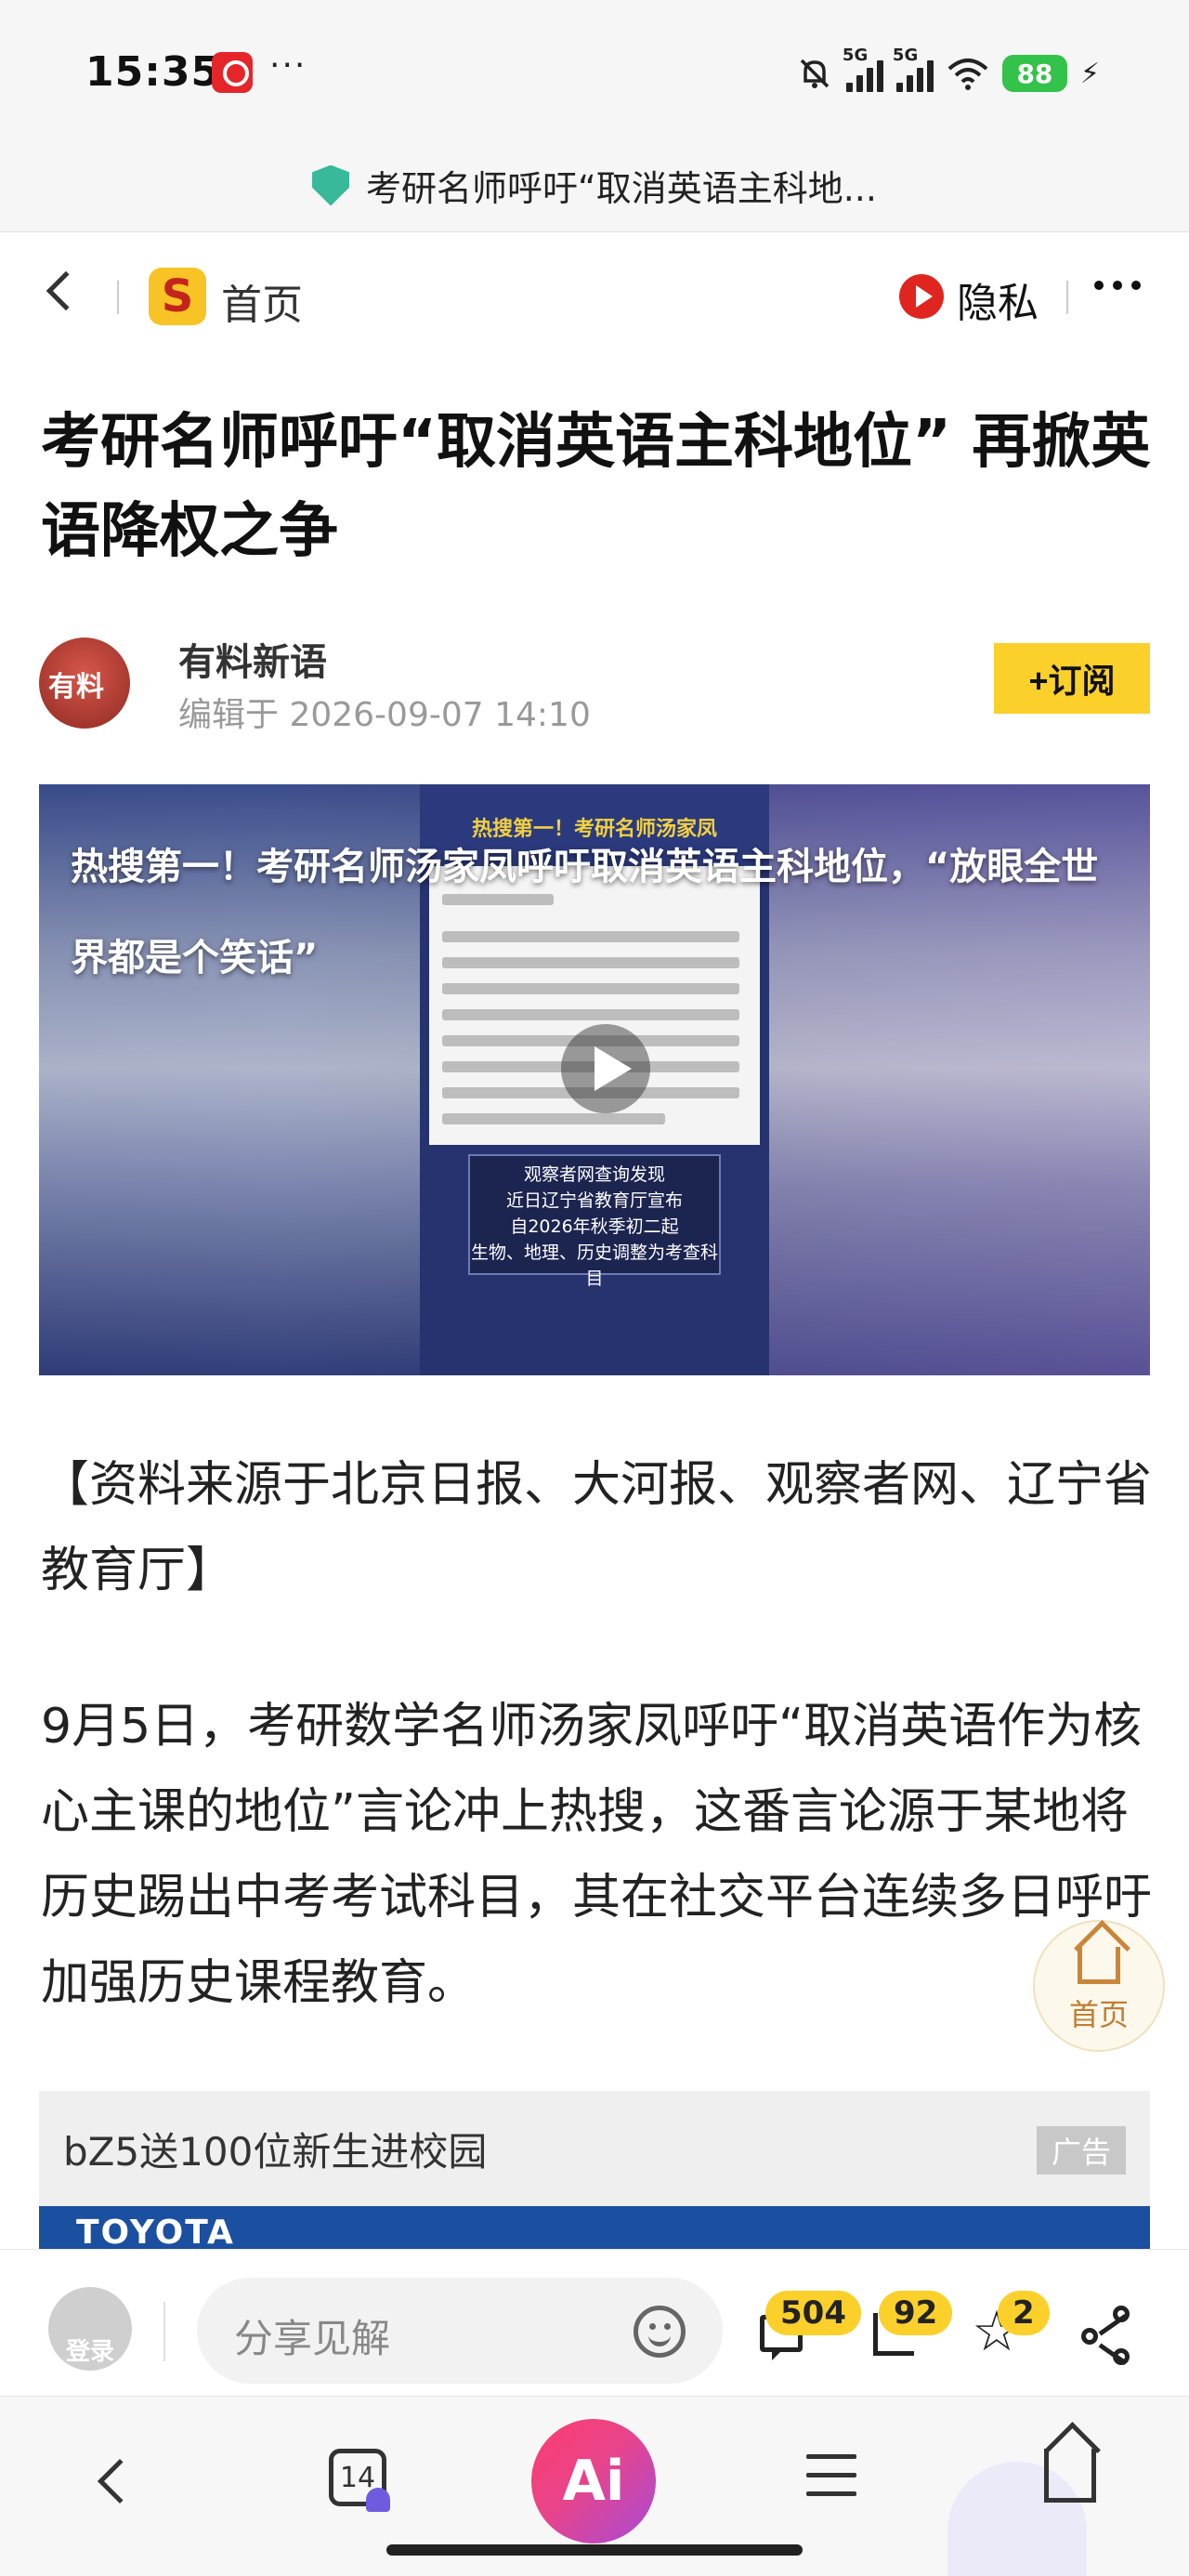 This screenshot has height=2576, width=1189. Describe the element at coordinates (1081, 2150) in the screenshot. I see `ad-tag: 广告` at that location.